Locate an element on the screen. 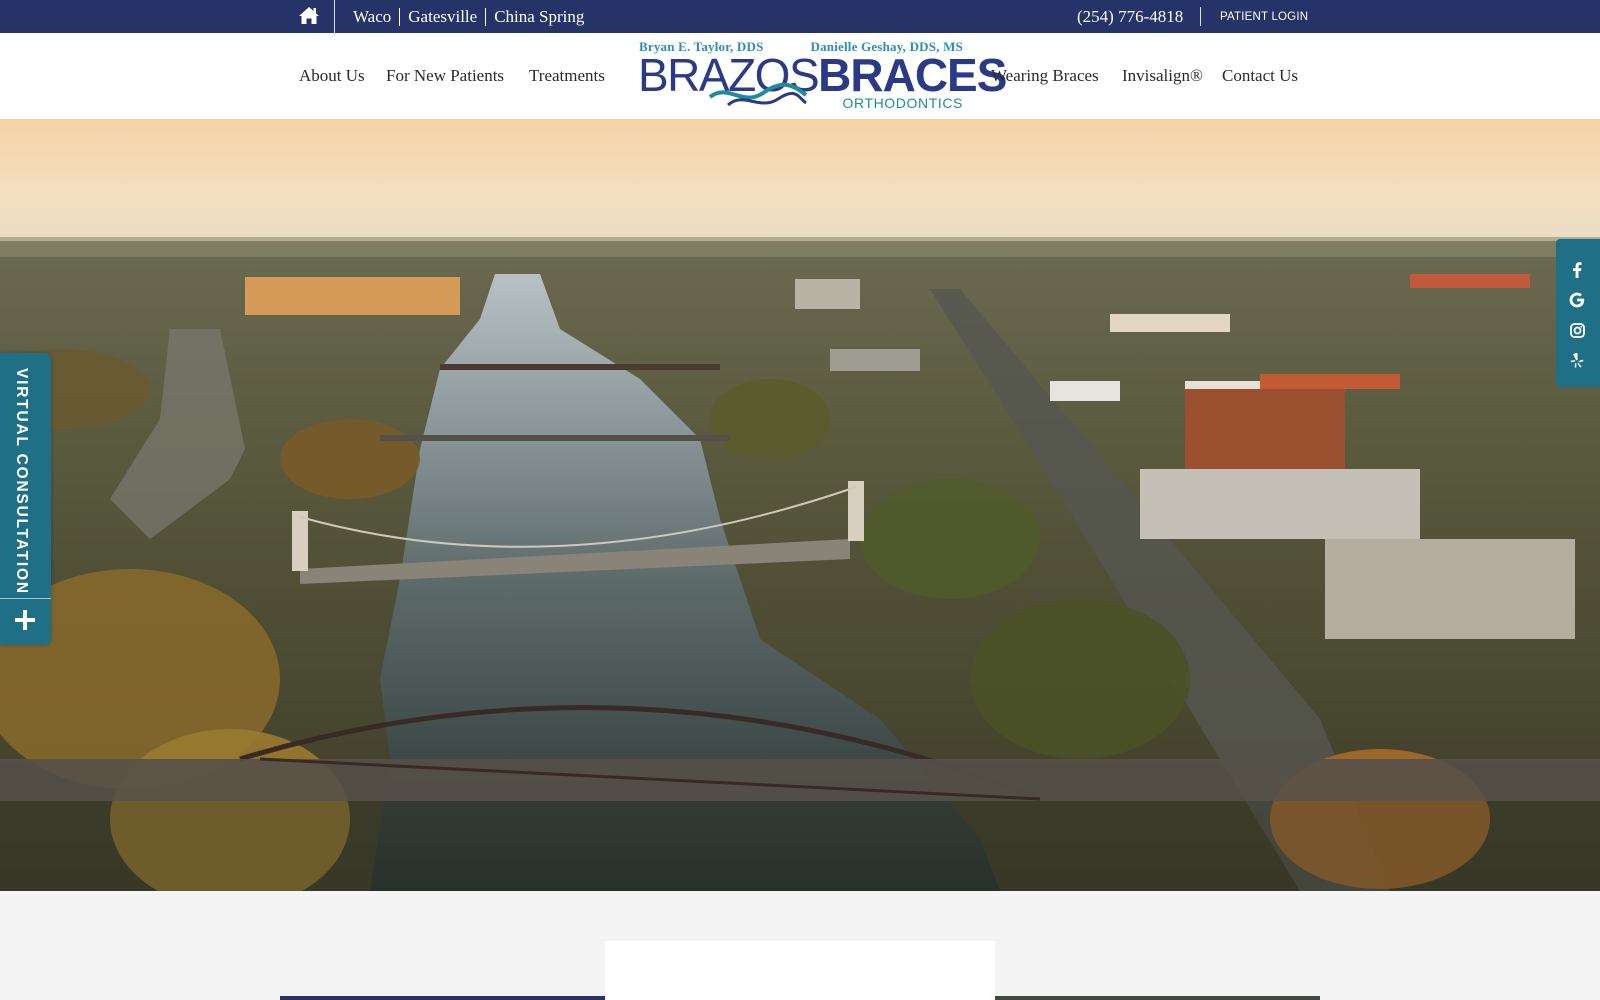  section-strip-right is located at coordinates (1157, 998).